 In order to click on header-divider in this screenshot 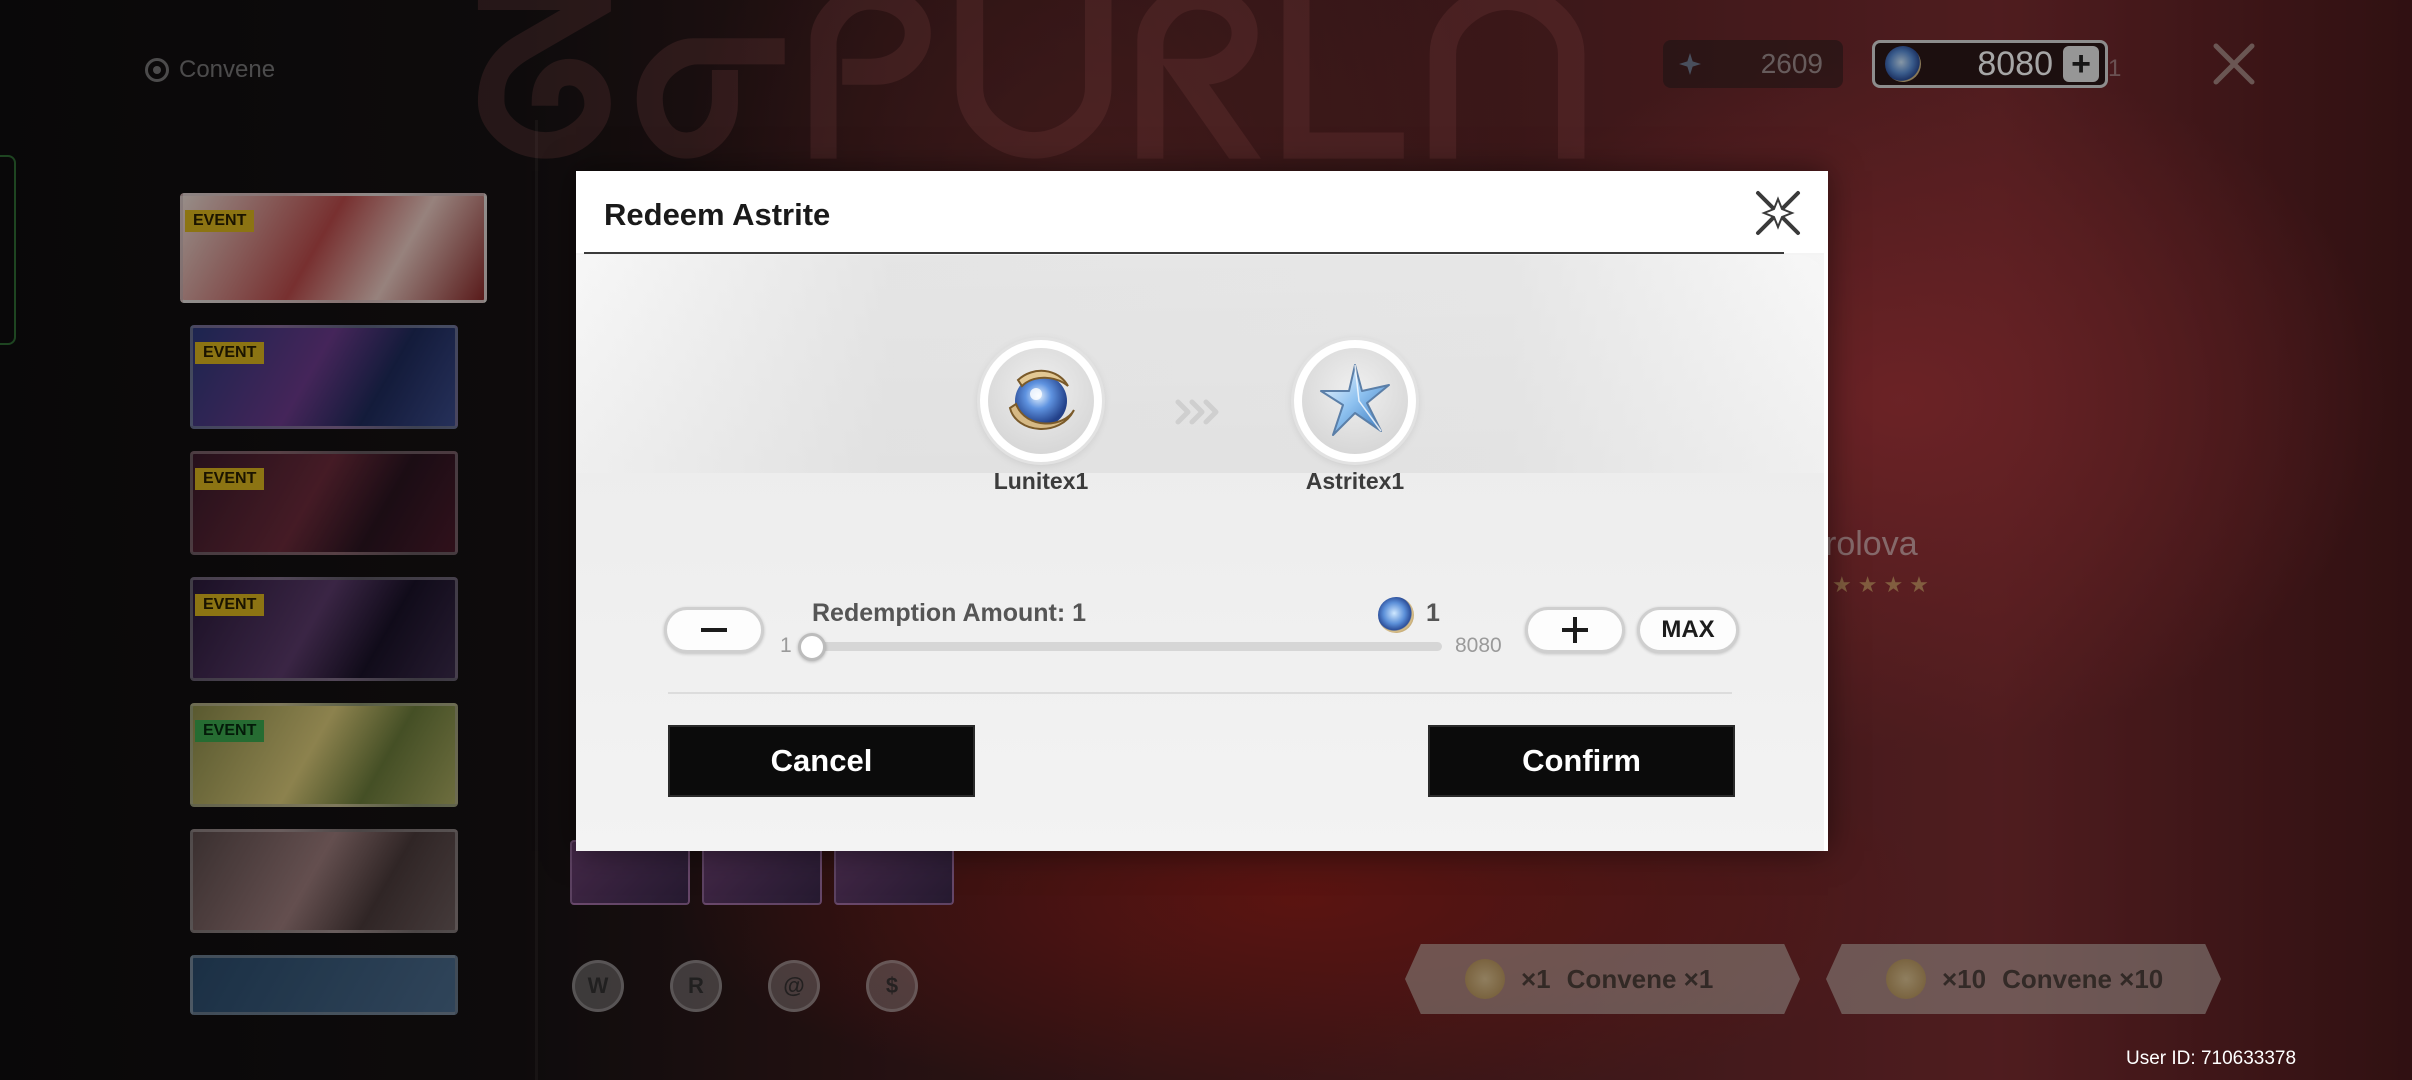, I will do `click(1184, 253)`.